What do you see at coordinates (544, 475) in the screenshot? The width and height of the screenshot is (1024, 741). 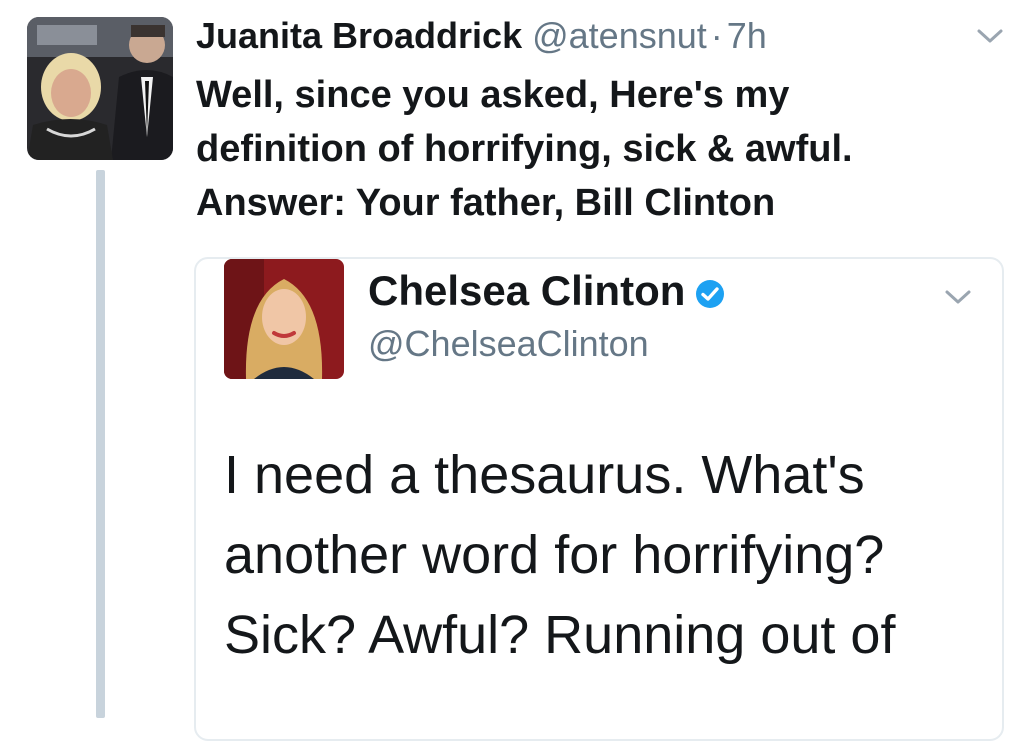 I see `quoted-line: I need a thesaurus. What's` at bounding box center [544, 475].